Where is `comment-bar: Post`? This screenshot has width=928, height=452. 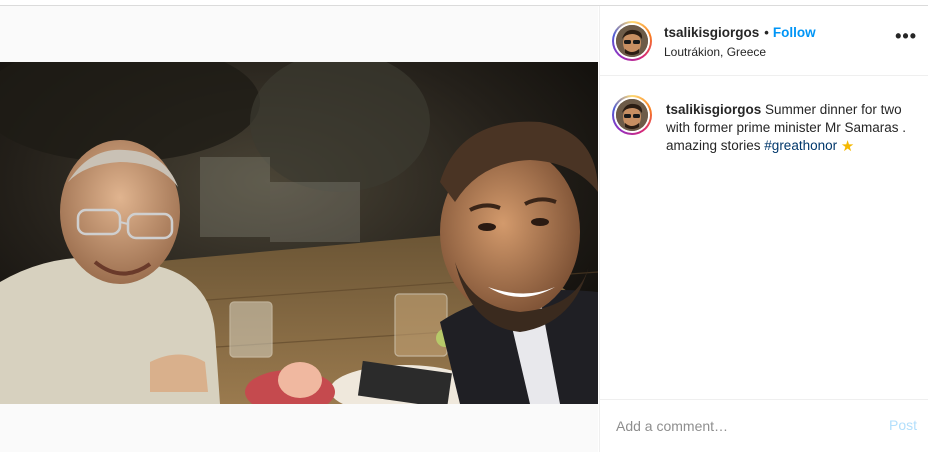
comment-bar: Post is located at coordinates (764, 425).